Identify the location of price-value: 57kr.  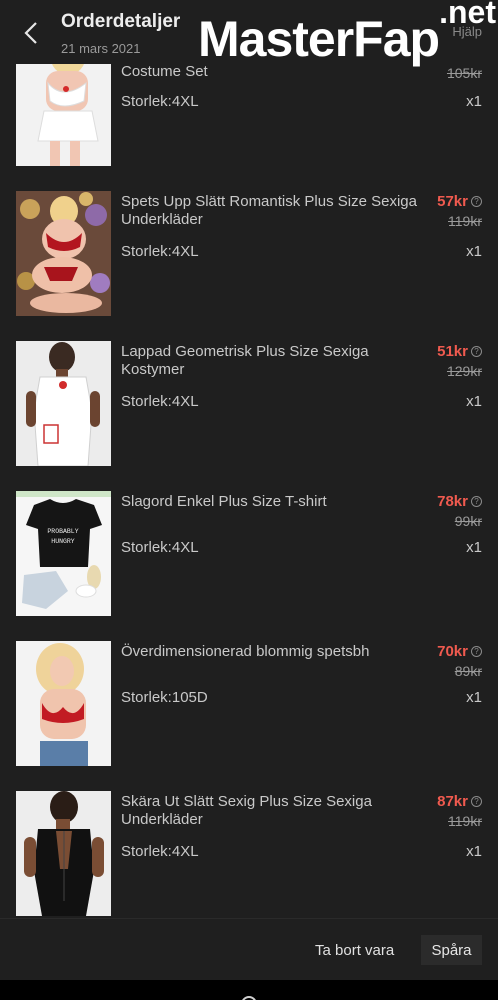
(452, 201).